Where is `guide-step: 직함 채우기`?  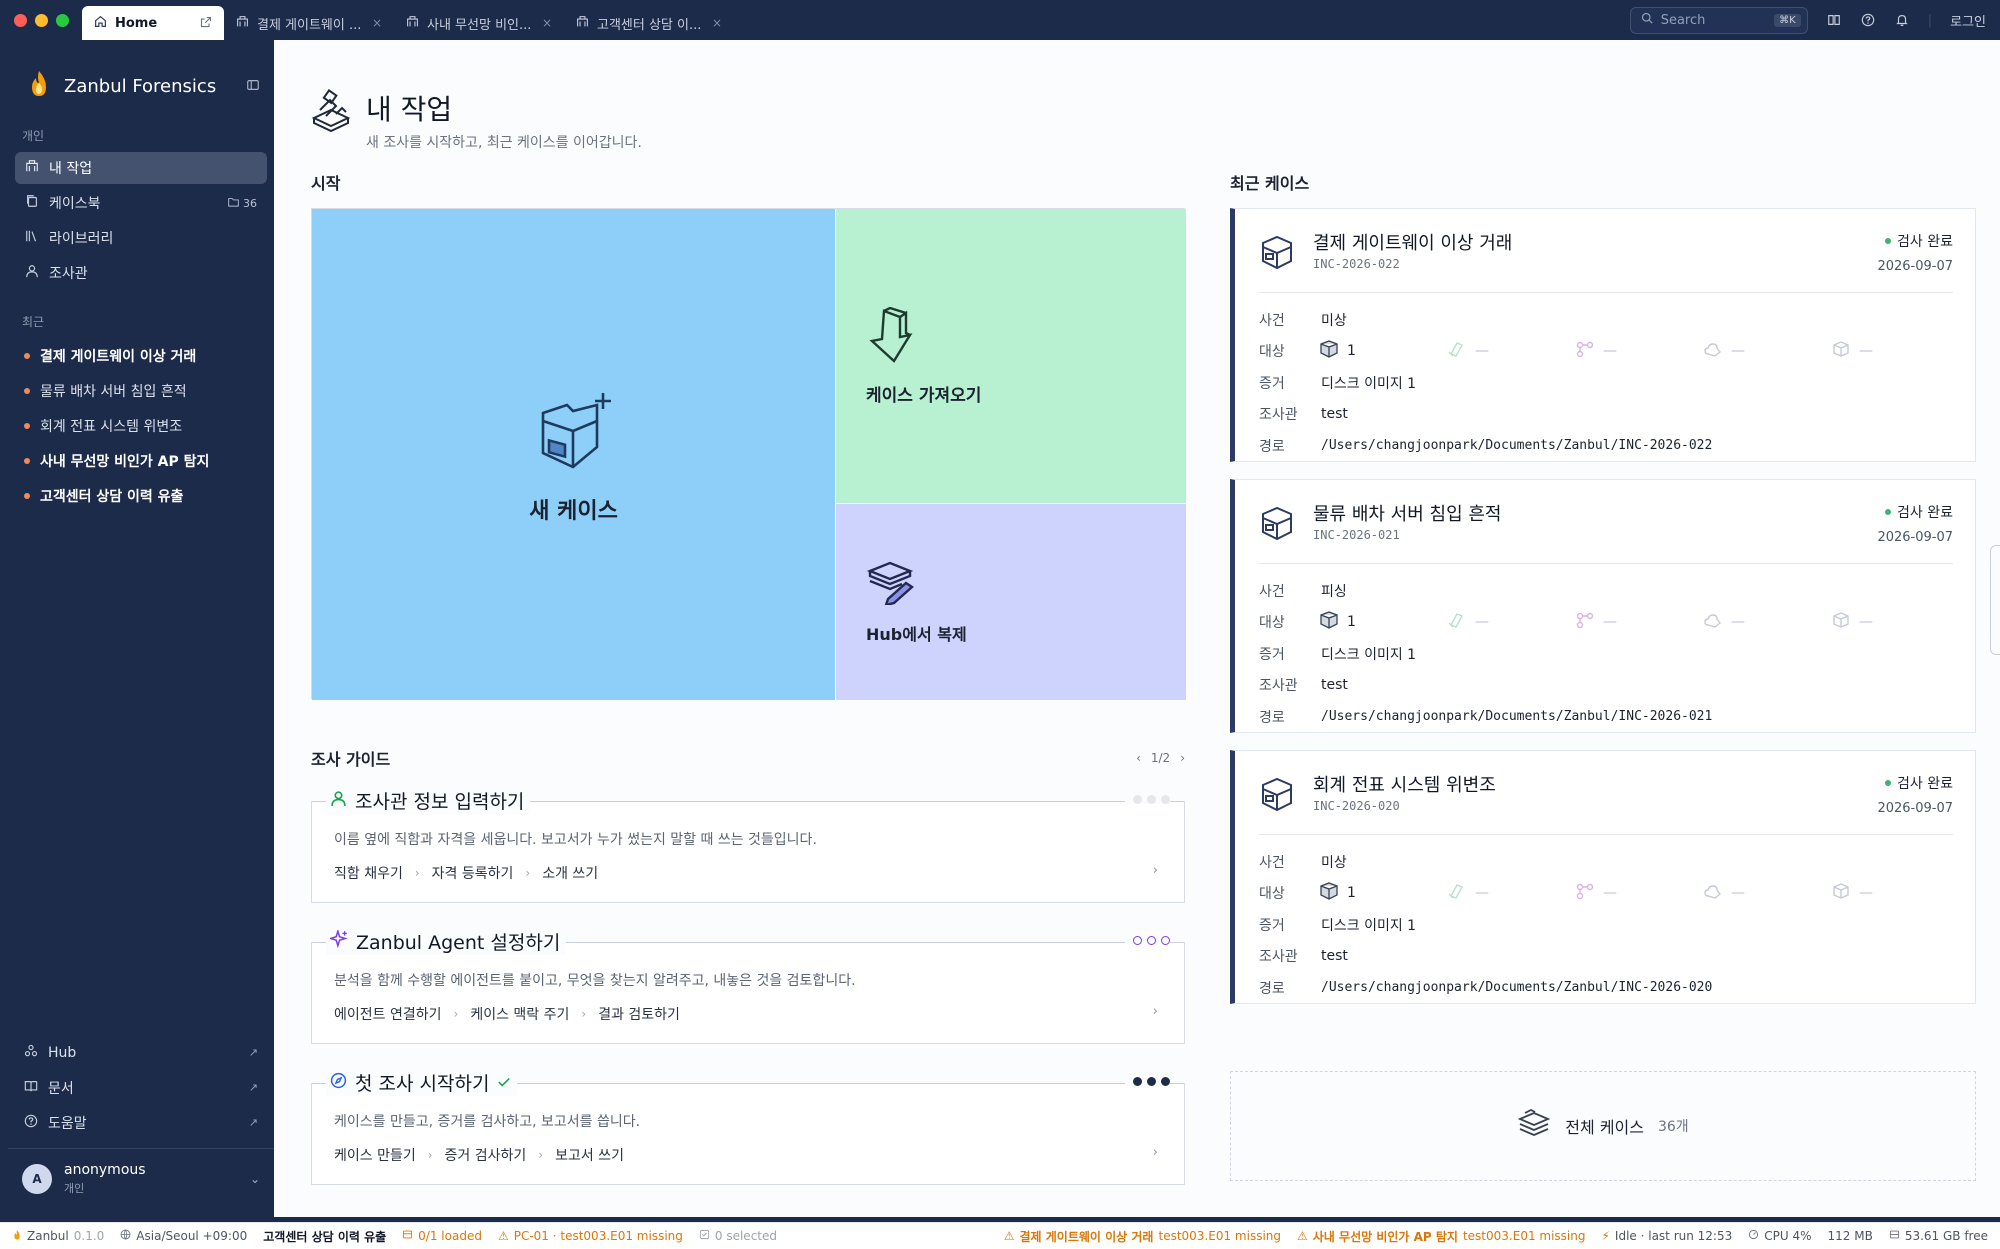 guide-step: 직함 채우기 is located at coordinates (368, 873).